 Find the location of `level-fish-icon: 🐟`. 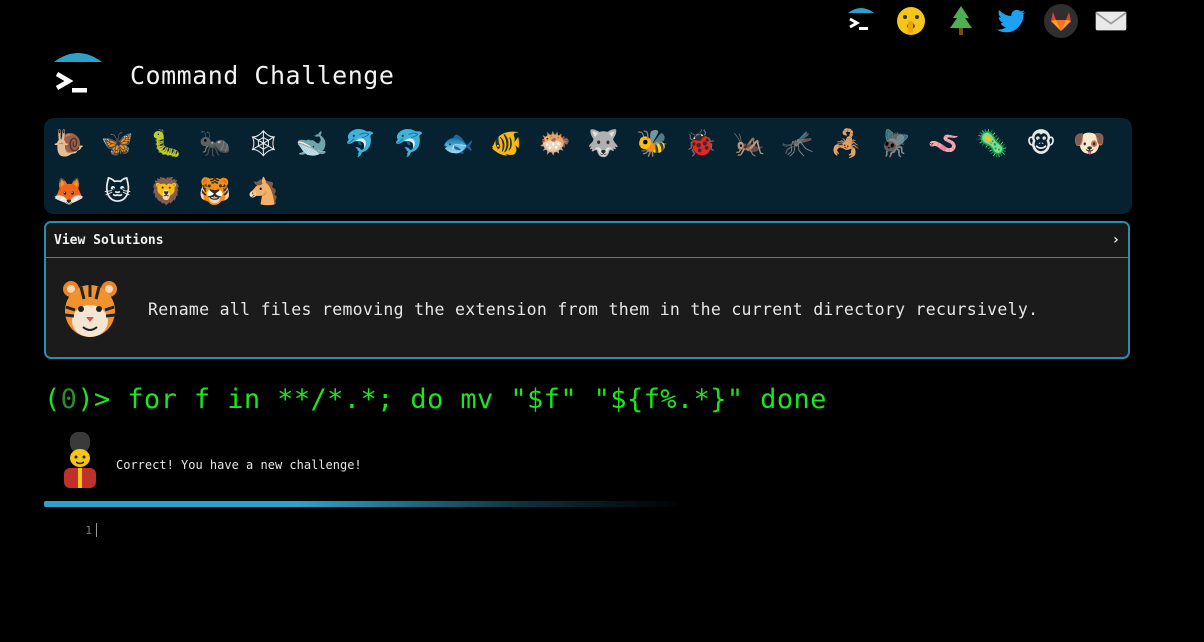

level-fish-icon: 🐟 is located at coordinates (458, 144).